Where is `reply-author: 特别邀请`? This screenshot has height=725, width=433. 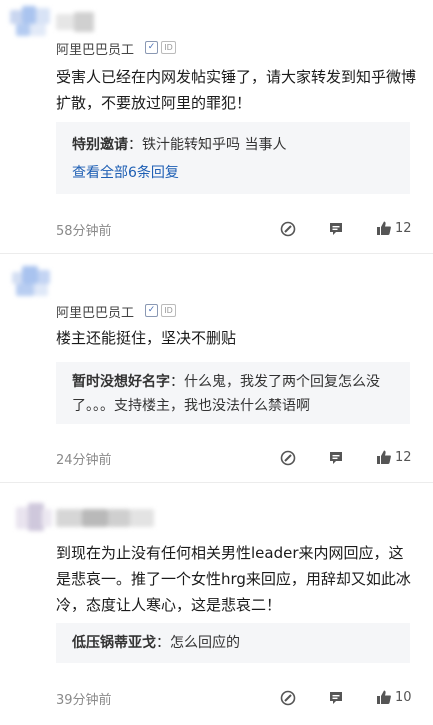
reply-author: 特别邀请 is located at coordinates (100, 145).